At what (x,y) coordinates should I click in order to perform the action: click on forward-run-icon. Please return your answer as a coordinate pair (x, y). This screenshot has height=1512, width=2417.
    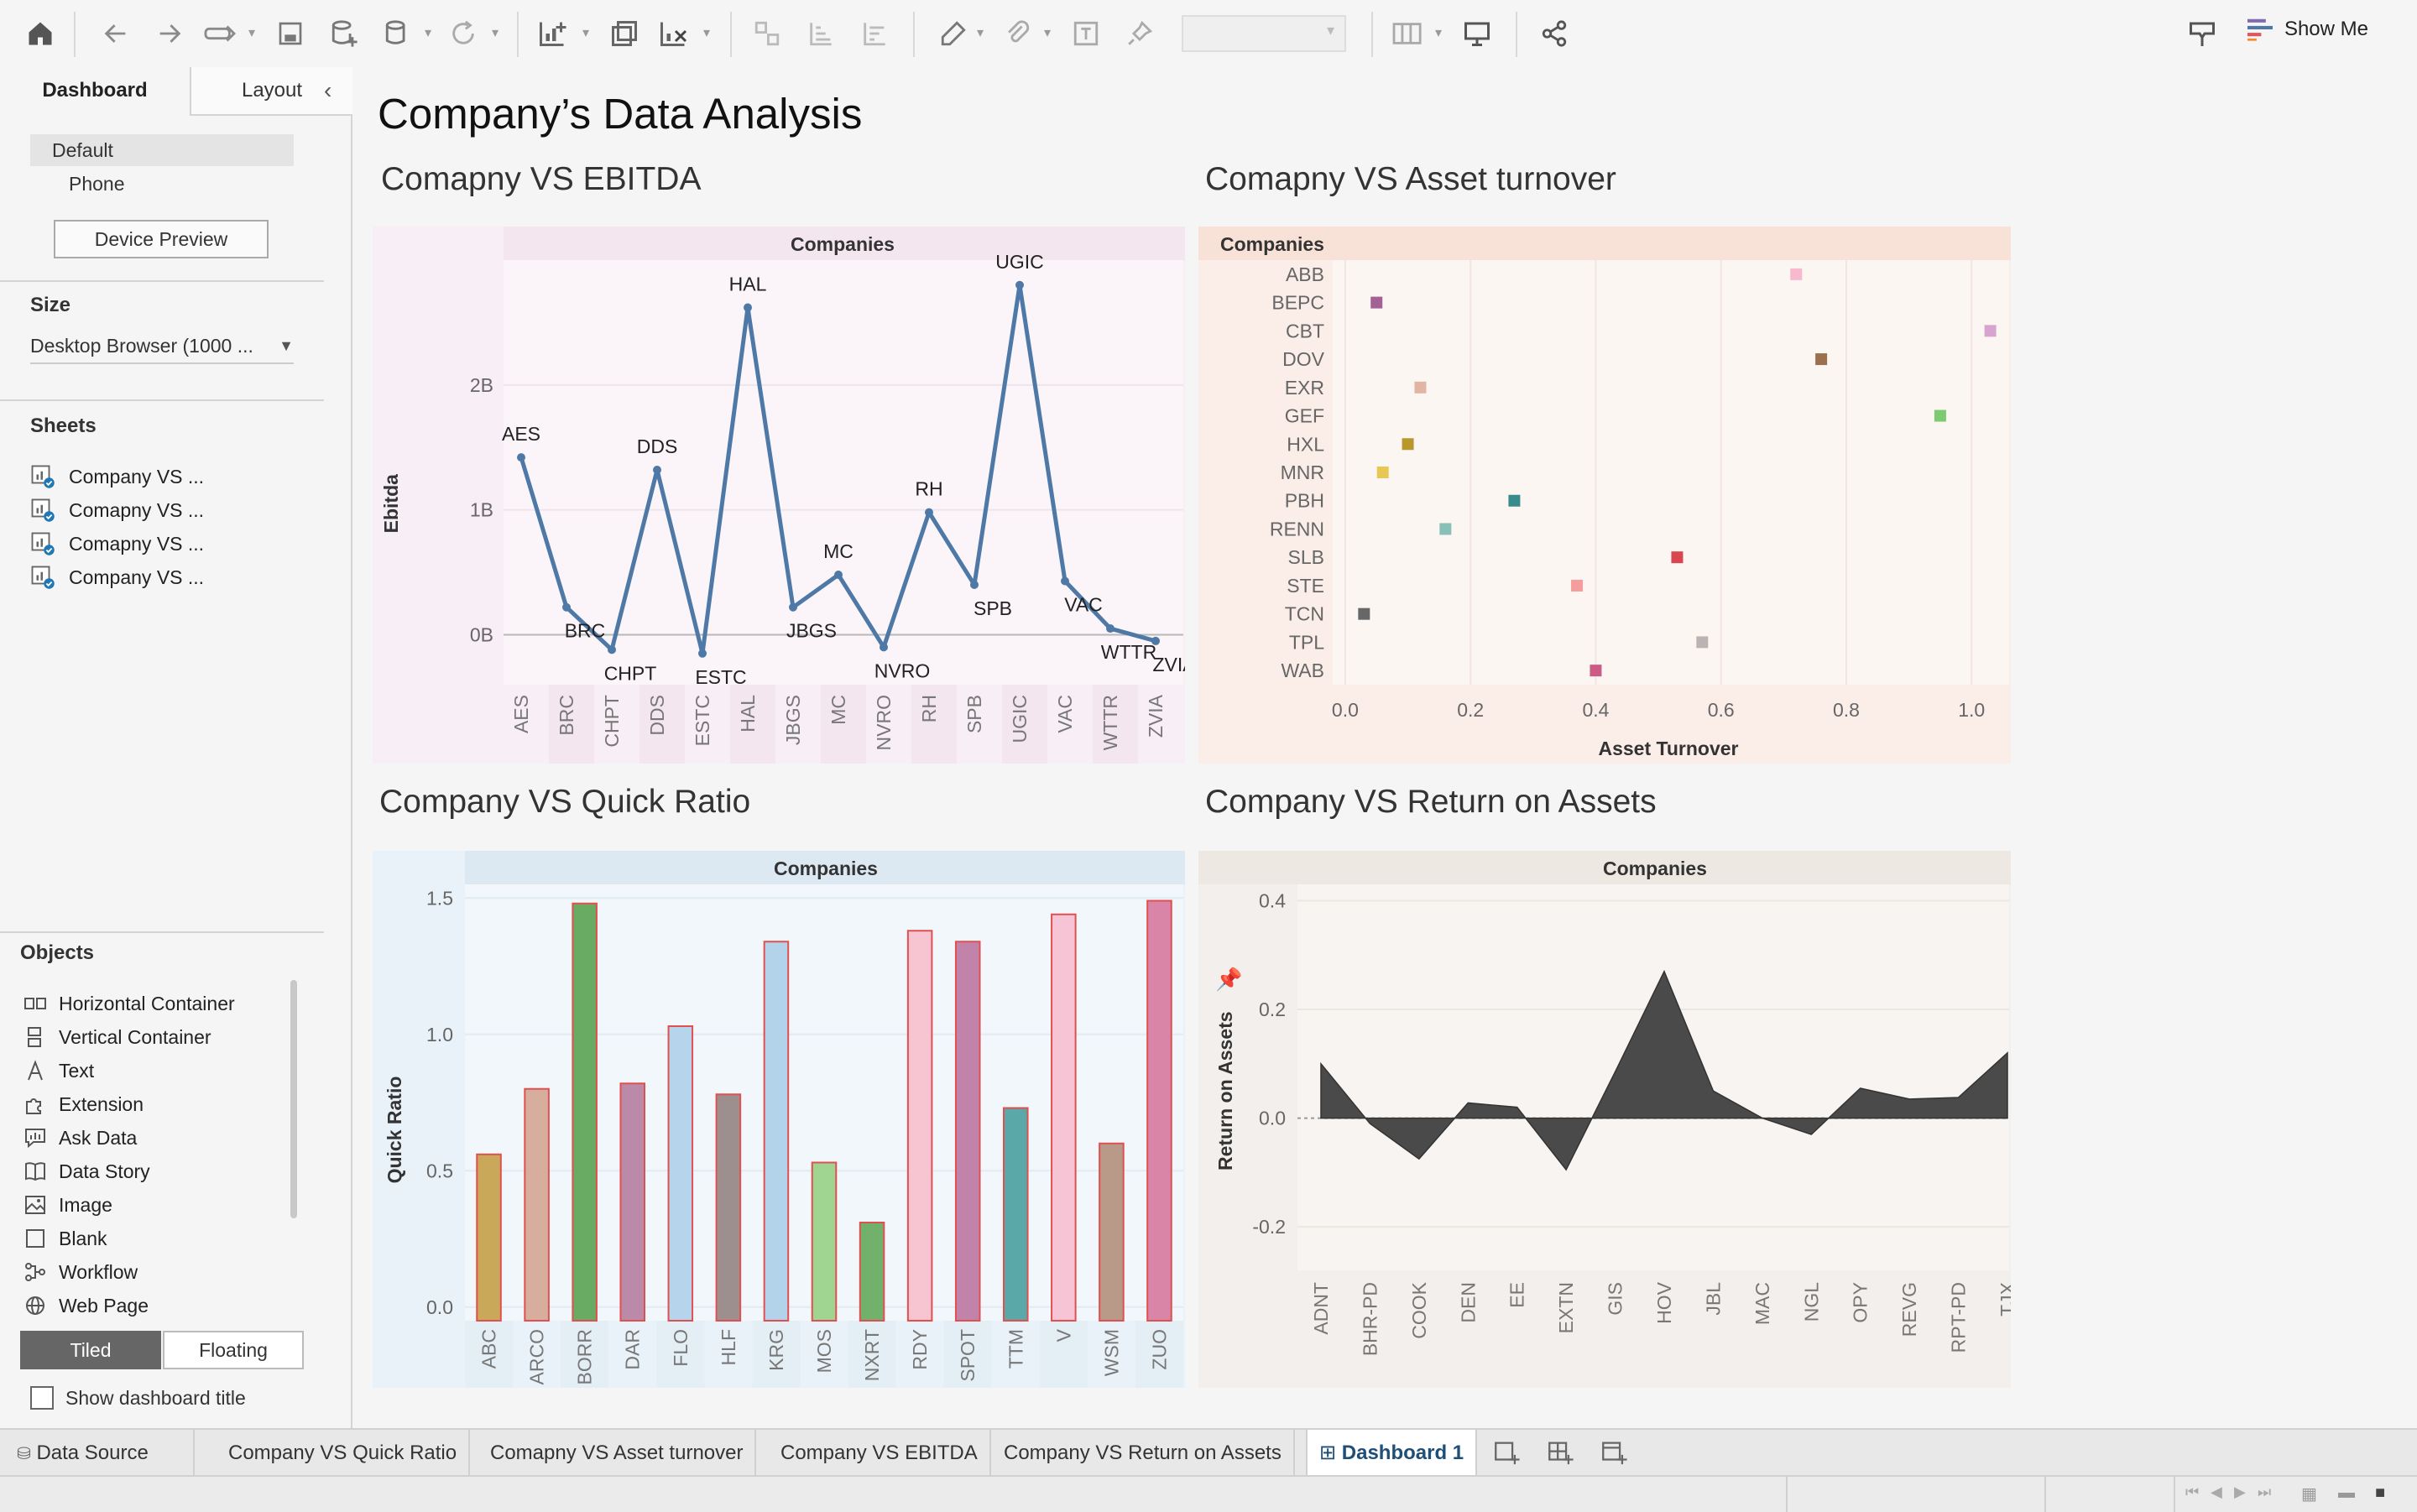
    Looking at the image, I should click on (219, 33).